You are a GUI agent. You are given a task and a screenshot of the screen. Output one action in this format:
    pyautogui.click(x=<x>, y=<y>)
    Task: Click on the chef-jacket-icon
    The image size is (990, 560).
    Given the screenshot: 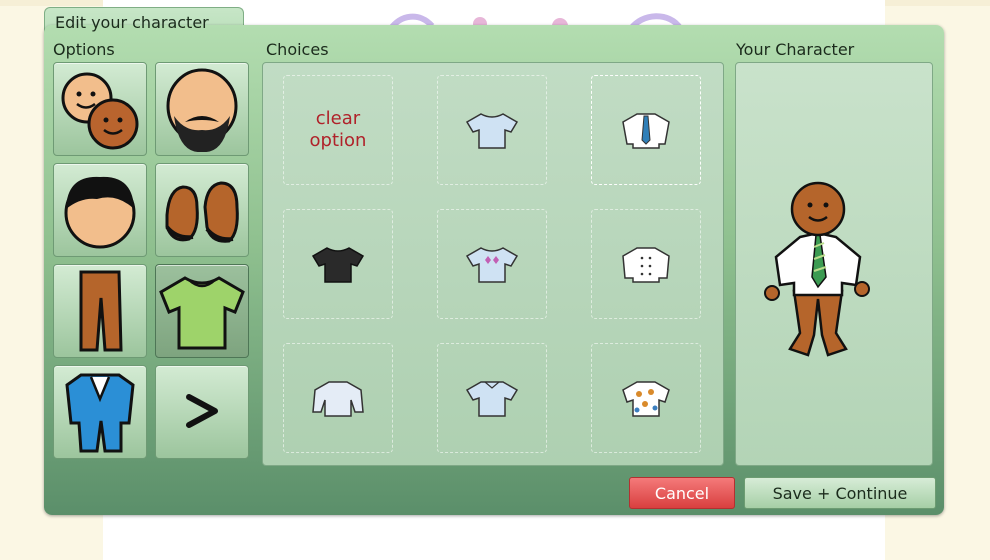 What is the action you would take?
    pyautogui.click(x=646, y=265)
    